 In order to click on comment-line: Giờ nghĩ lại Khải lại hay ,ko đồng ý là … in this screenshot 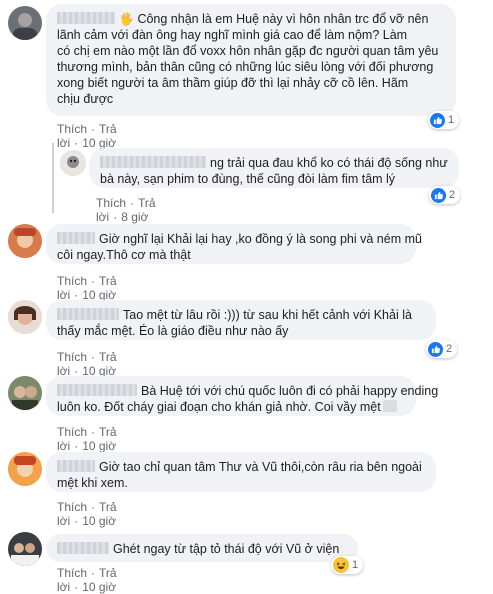, I will do `click(239, 239)`.